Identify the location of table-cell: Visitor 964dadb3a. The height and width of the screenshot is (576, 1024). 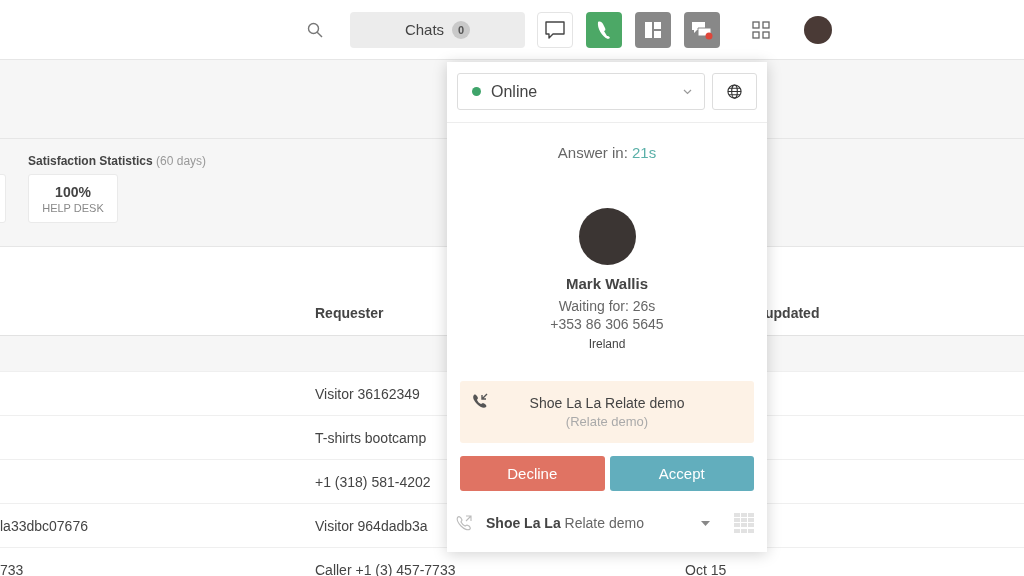
(371, 525).